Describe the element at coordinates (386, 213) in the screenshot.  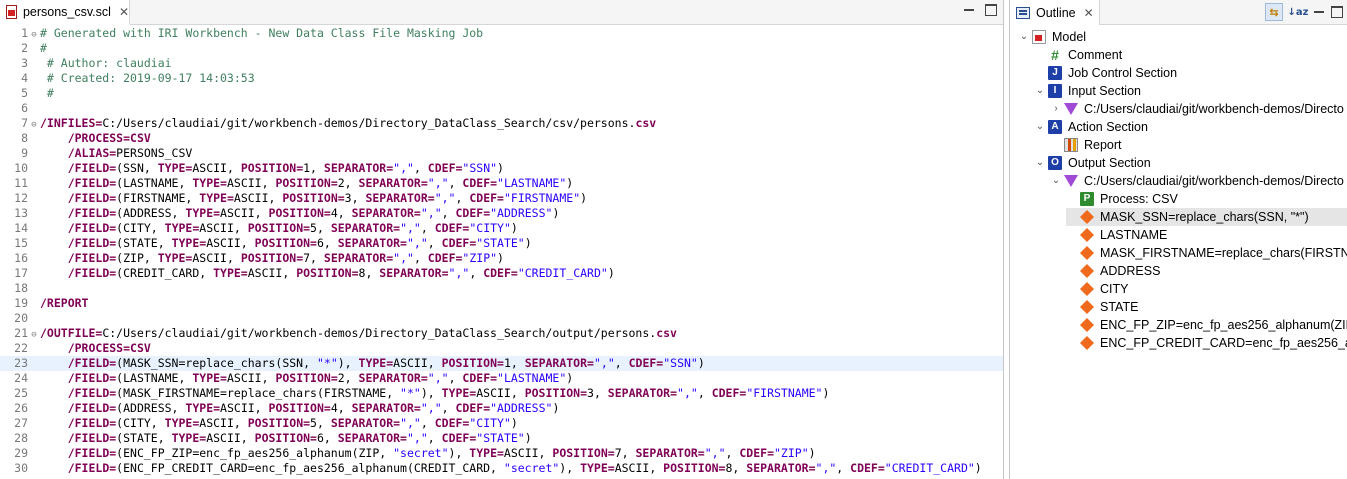
I see `code-token: SEPARATOR=` at that location.